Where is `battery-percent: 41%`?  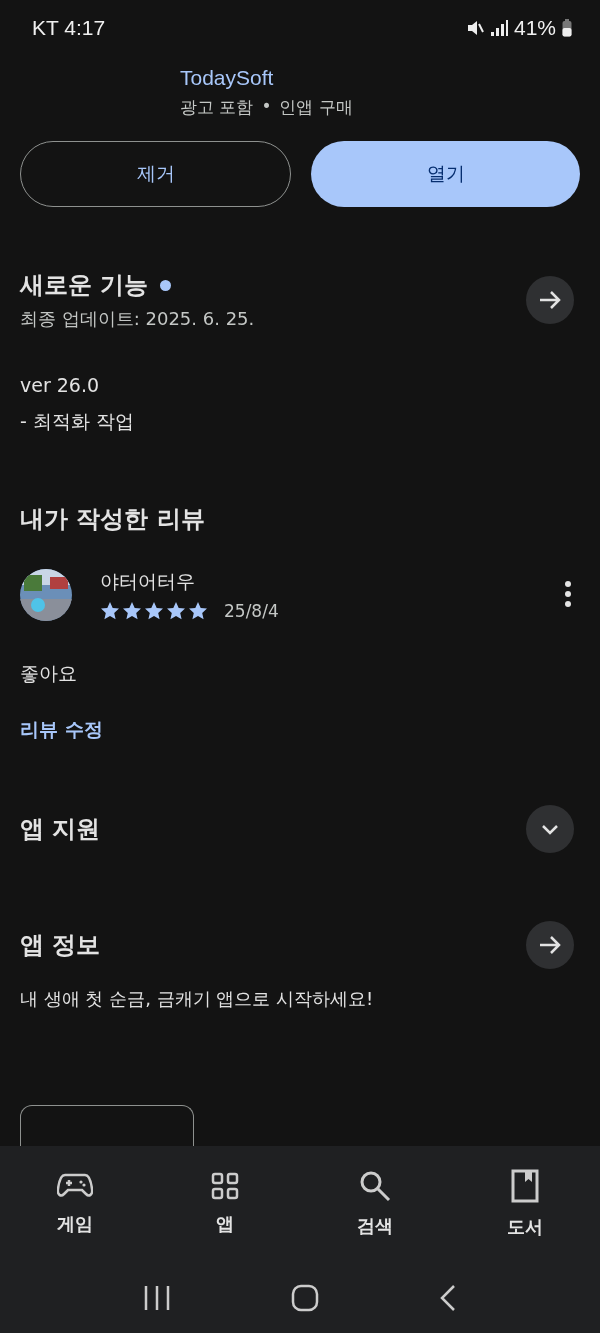 battery-percent: 41% is located at coordinates (534, 28).